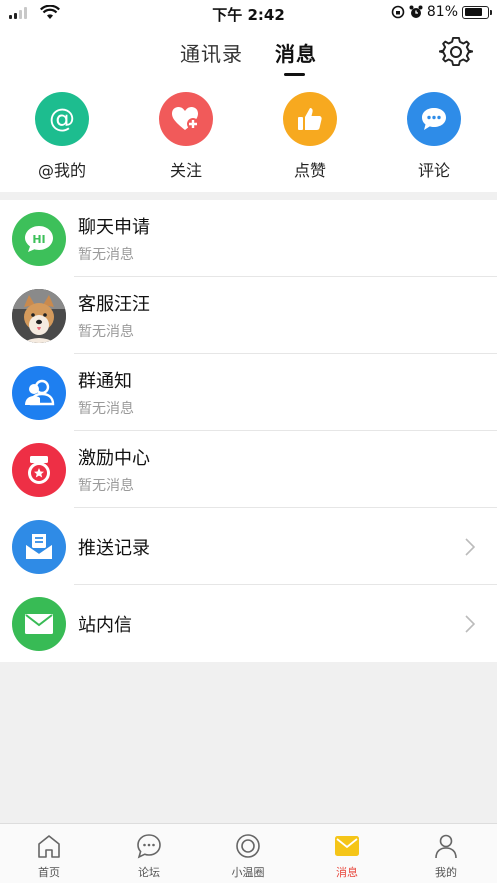  What do you see at coordinates (114, 548) in the screenshot?
I see `item-title: 推送记录` at bounding box center [114, 548].